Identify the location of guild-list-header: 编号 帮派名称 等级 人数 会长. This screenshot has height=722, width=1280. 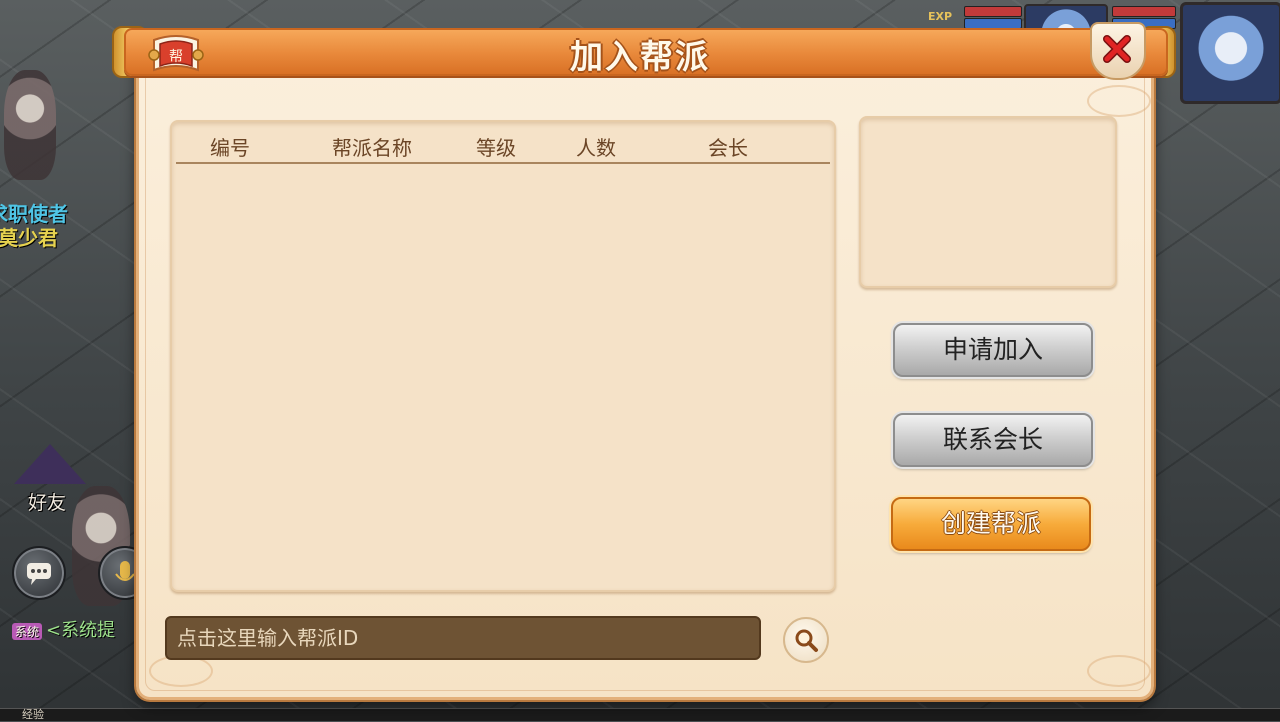
(503, 146).